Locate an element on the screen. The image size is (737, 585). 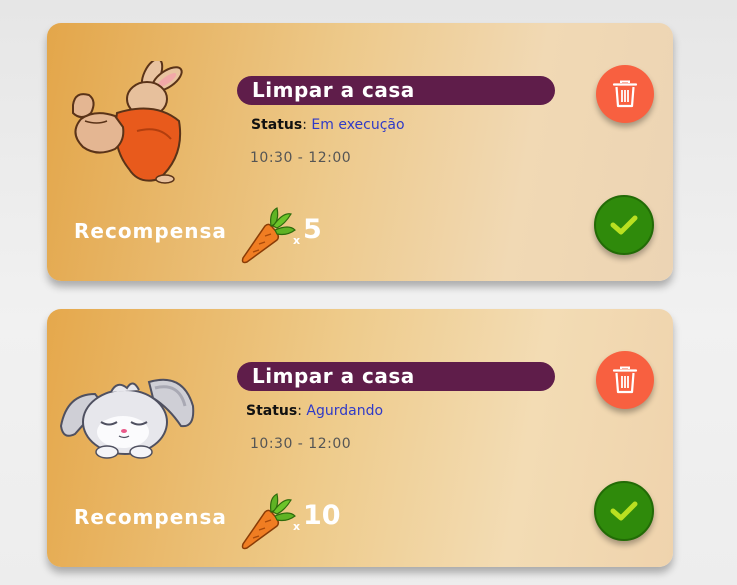
reward-quantity: 5 is located at coordinates (312, 229).